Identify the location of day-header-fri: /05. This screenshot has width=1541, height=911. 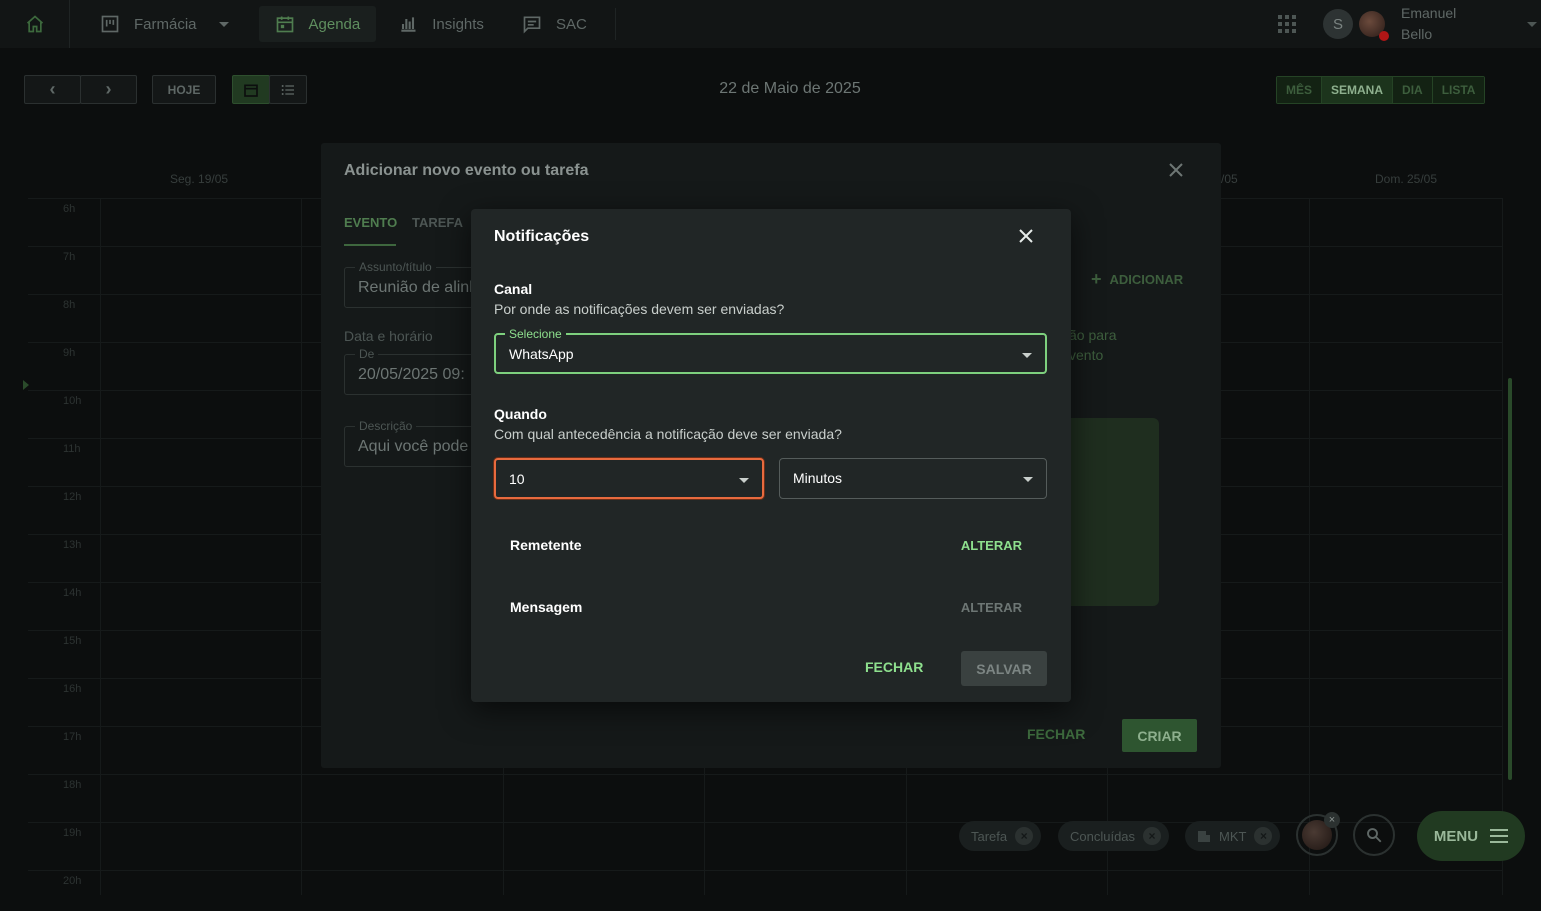
(1229, 179).